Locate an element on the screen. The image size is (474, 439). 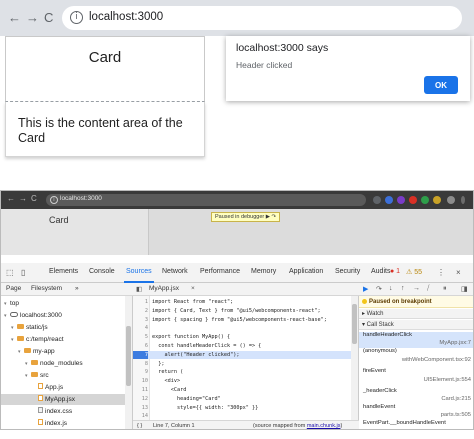
profile-avatar is located at coordinates (451, 200).